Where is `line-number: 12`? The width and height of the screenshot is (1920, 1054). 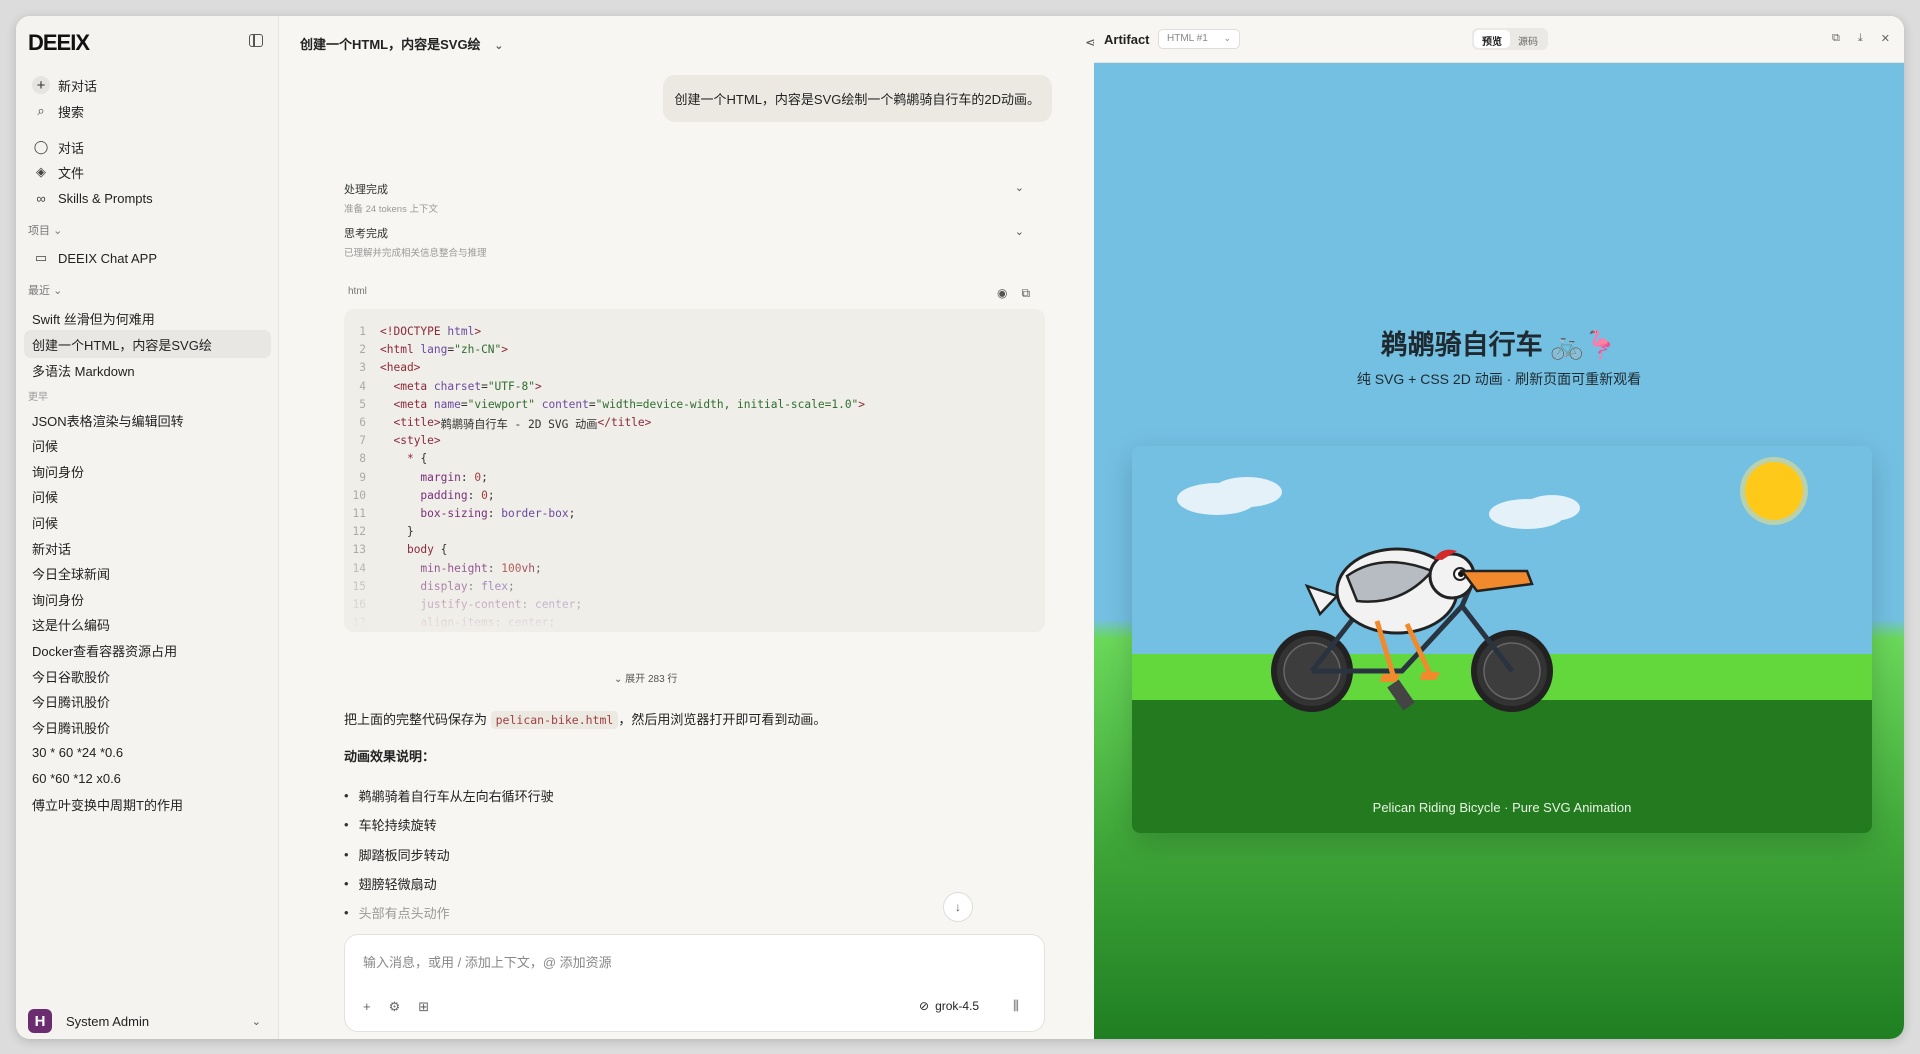 line-number: 12 is located at coordinates (359, 532).